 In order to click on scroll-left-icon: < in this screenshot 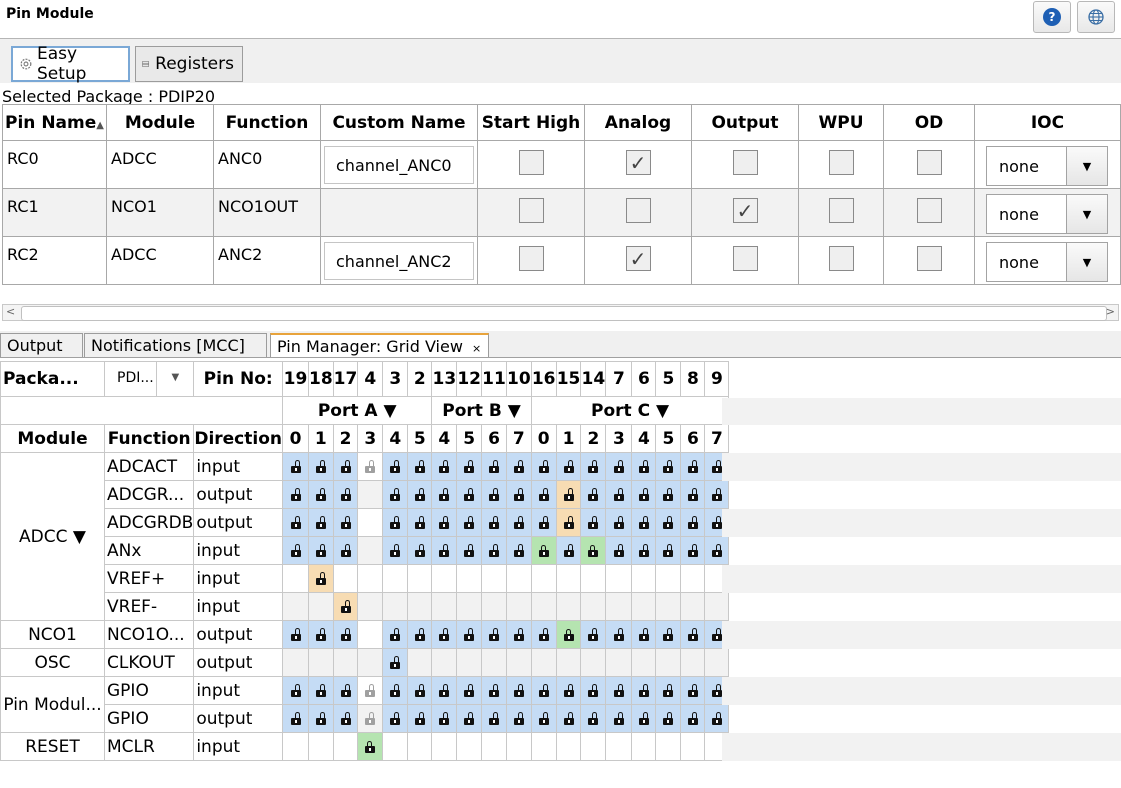, I will do `click(10, 311)`.